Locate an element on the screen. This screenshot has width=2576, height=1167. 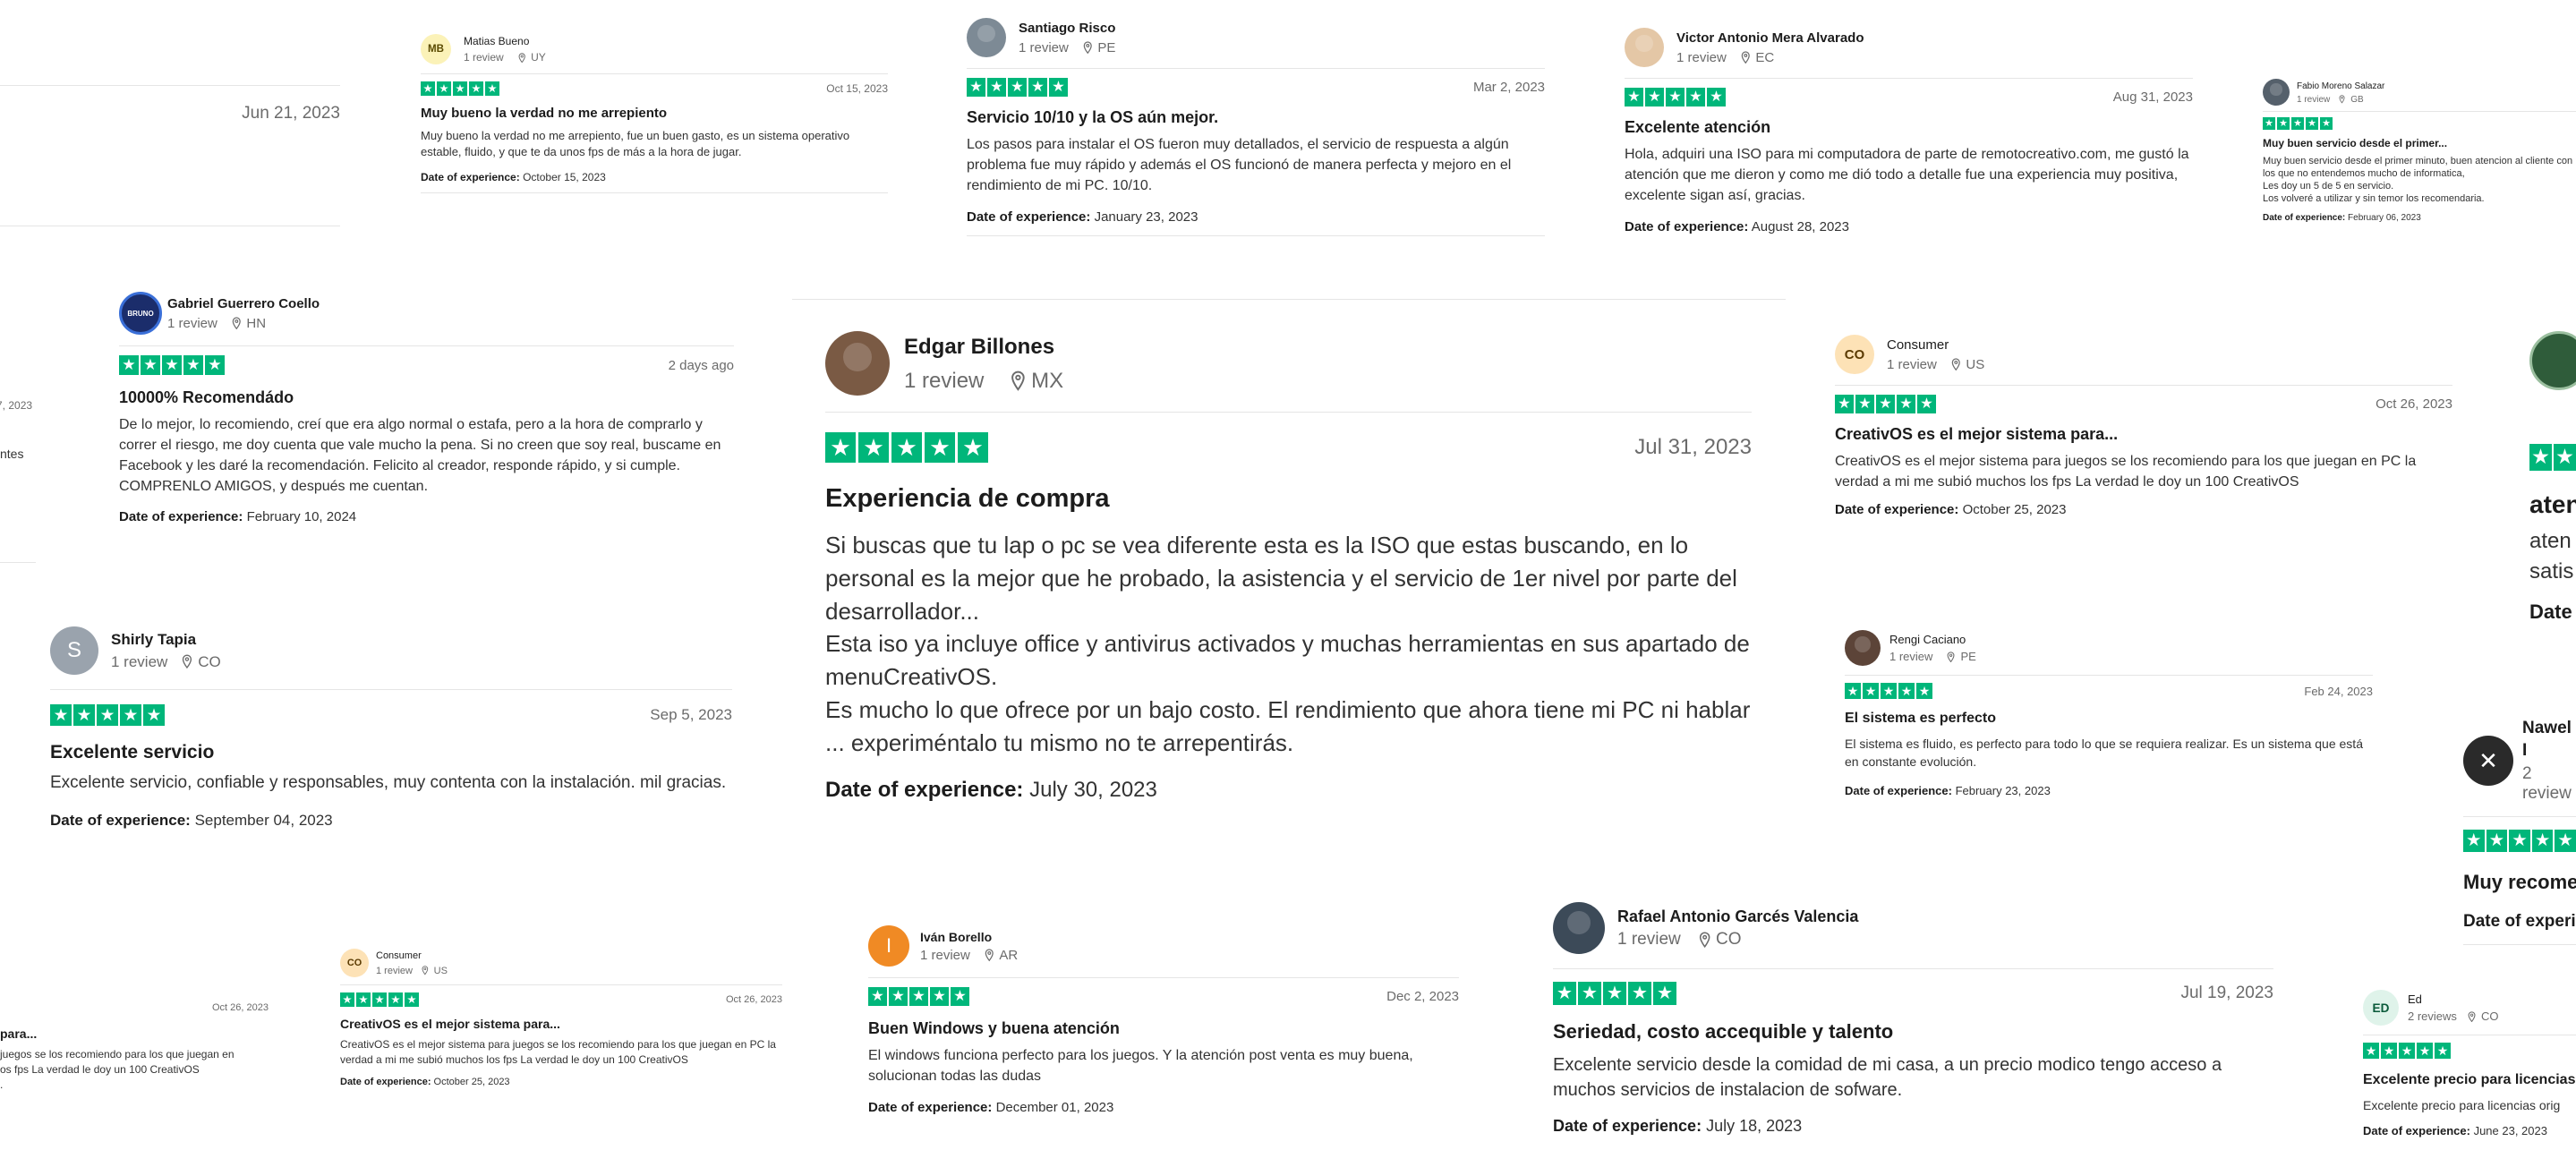
reviewer-name: Rafael Antonio Garcés Valencia is located at coordinates (1737, 917).